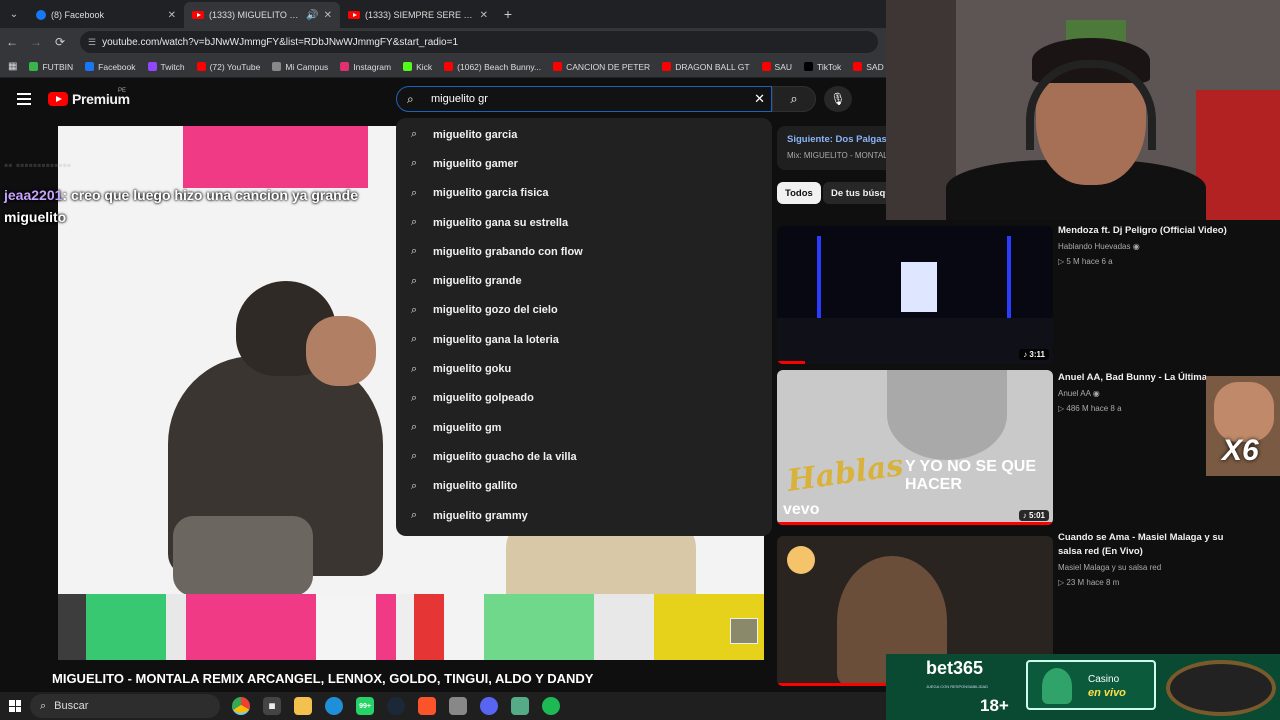 Image resolution: width=1280 pixels, height=720 pixels. I want to click on bookmark-item: Kick, so click(417, 67).